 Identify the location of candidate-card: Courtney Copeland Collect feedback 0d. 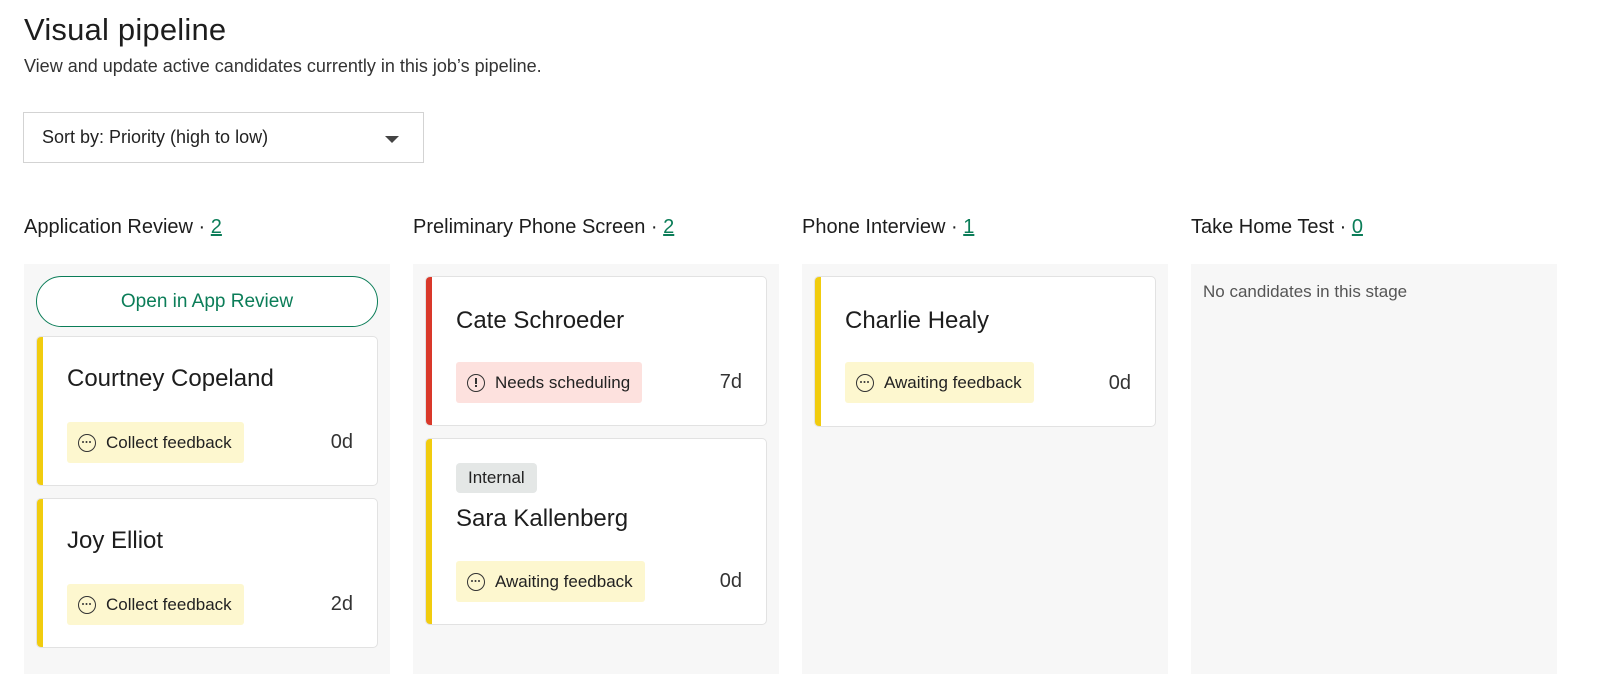
(207, 411).